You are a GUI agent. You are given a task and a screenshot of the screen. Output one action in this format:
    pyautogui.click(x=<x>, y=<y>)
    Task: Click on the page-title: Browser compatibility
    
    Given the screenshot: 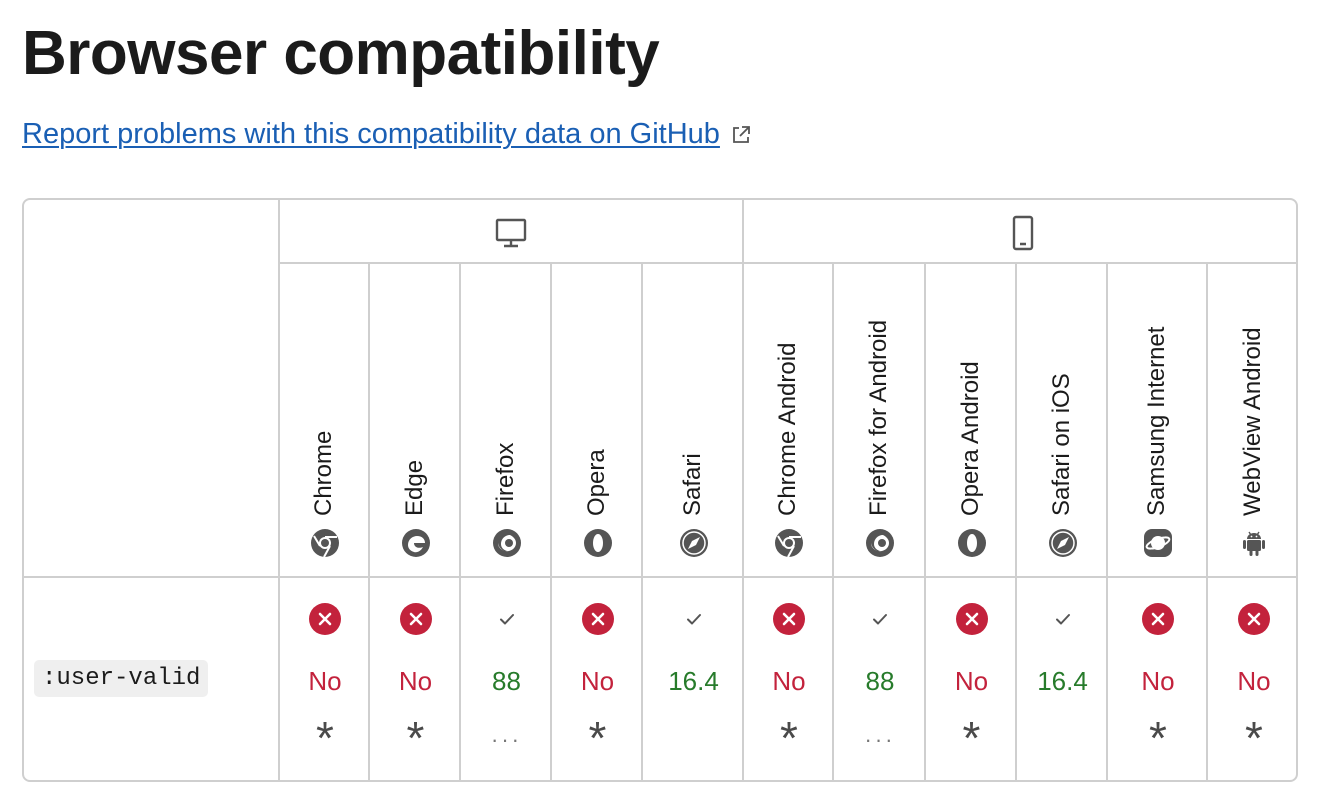 What is the action you would take?
    pyautogui.click(x=341, y=53)
    